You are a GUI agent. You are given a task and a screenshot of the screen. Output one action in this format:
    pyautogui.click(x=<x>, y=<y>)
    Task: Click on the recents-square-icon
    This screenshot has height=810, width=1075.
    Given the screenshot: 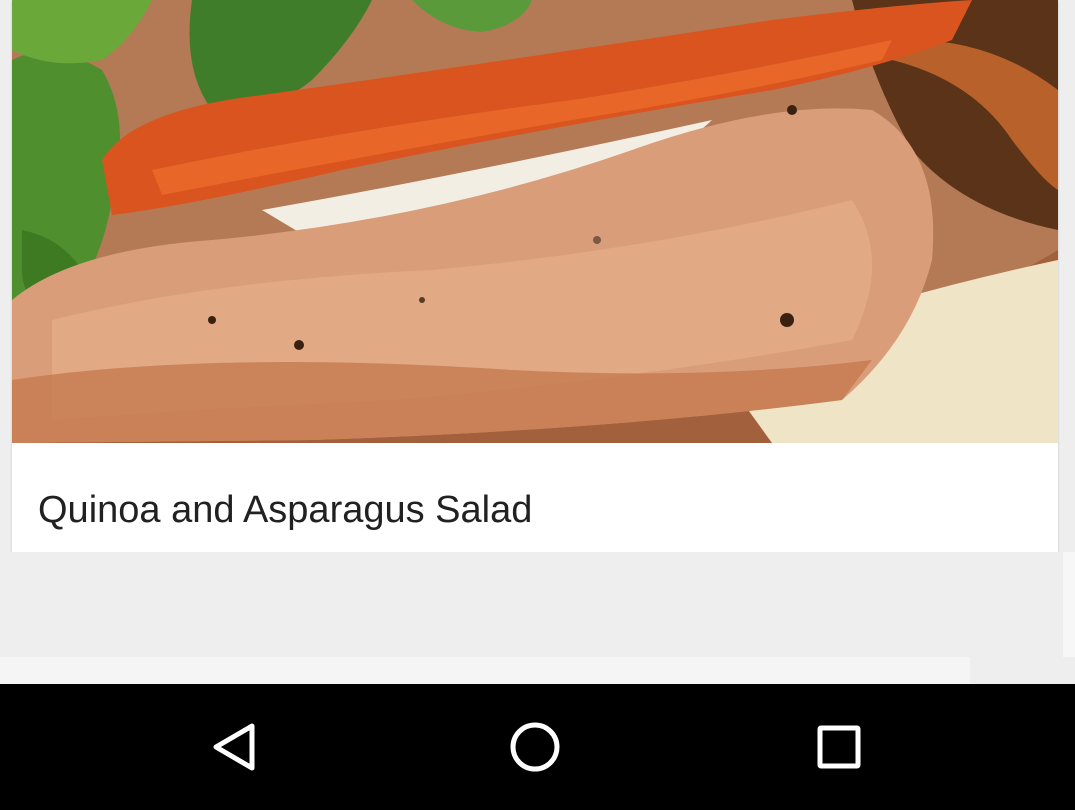 What is the action you would take?
    pyautogui.click(x=839, y=747)
    